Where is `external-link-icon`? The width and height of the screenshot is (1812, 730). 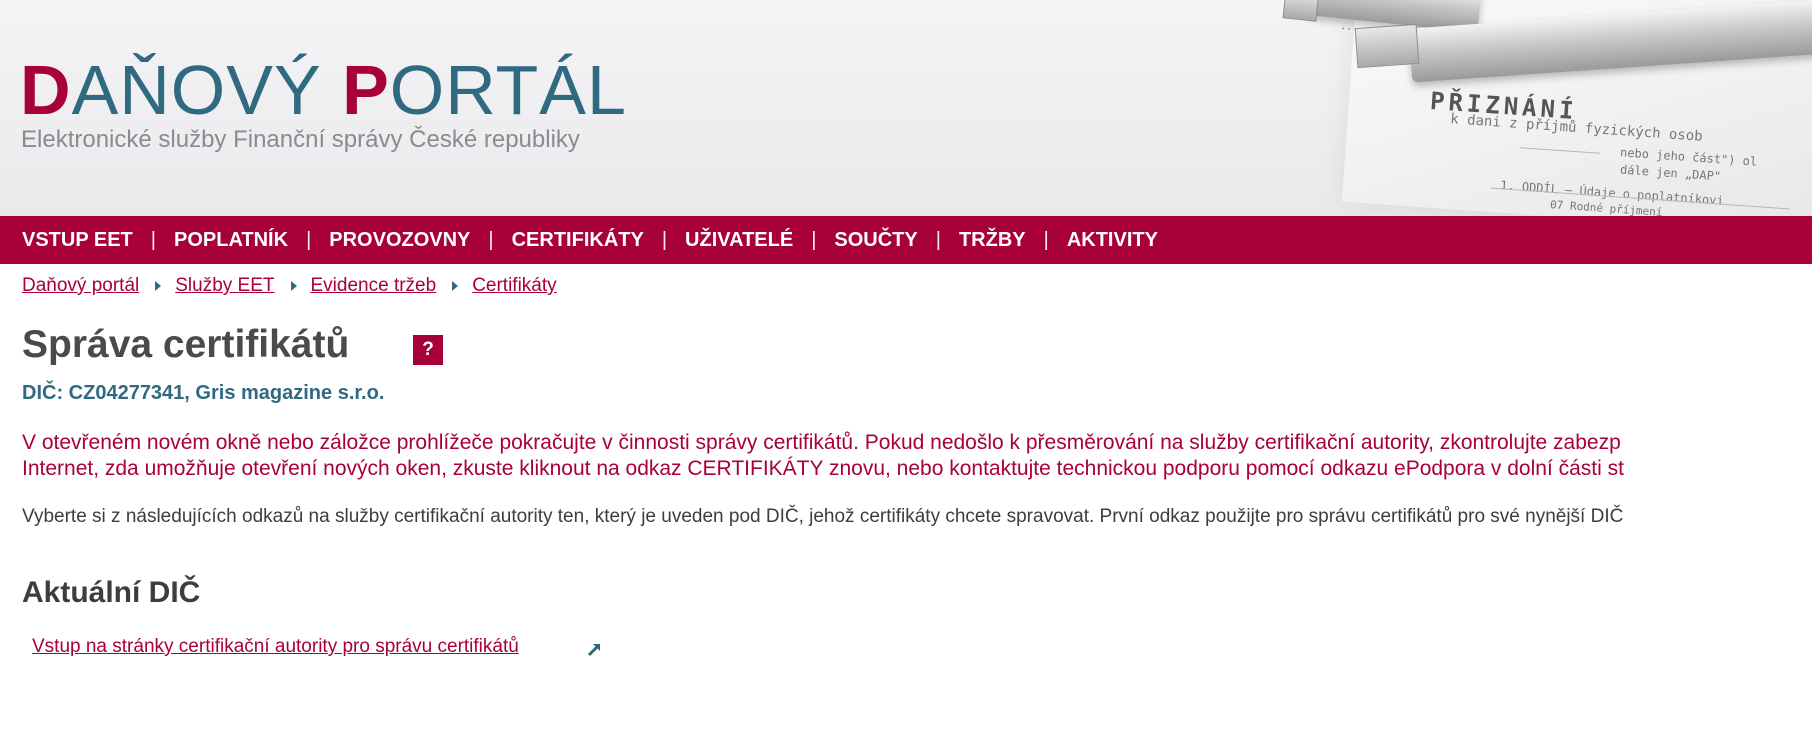 external-link-icon is located at coordinates (594, 650).